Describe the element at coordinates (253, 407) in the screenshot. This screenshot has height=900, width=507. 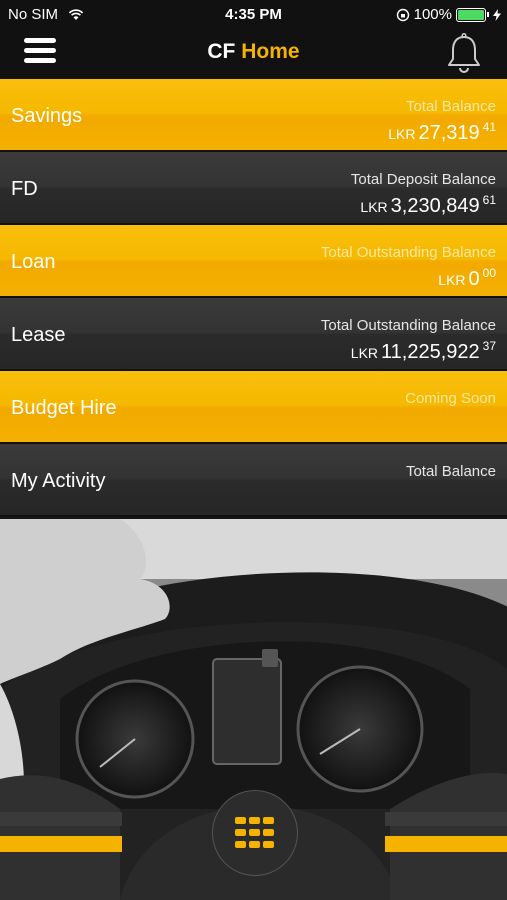
I see `budget-hire-row: Budget Hire Coming Soon` at that location.